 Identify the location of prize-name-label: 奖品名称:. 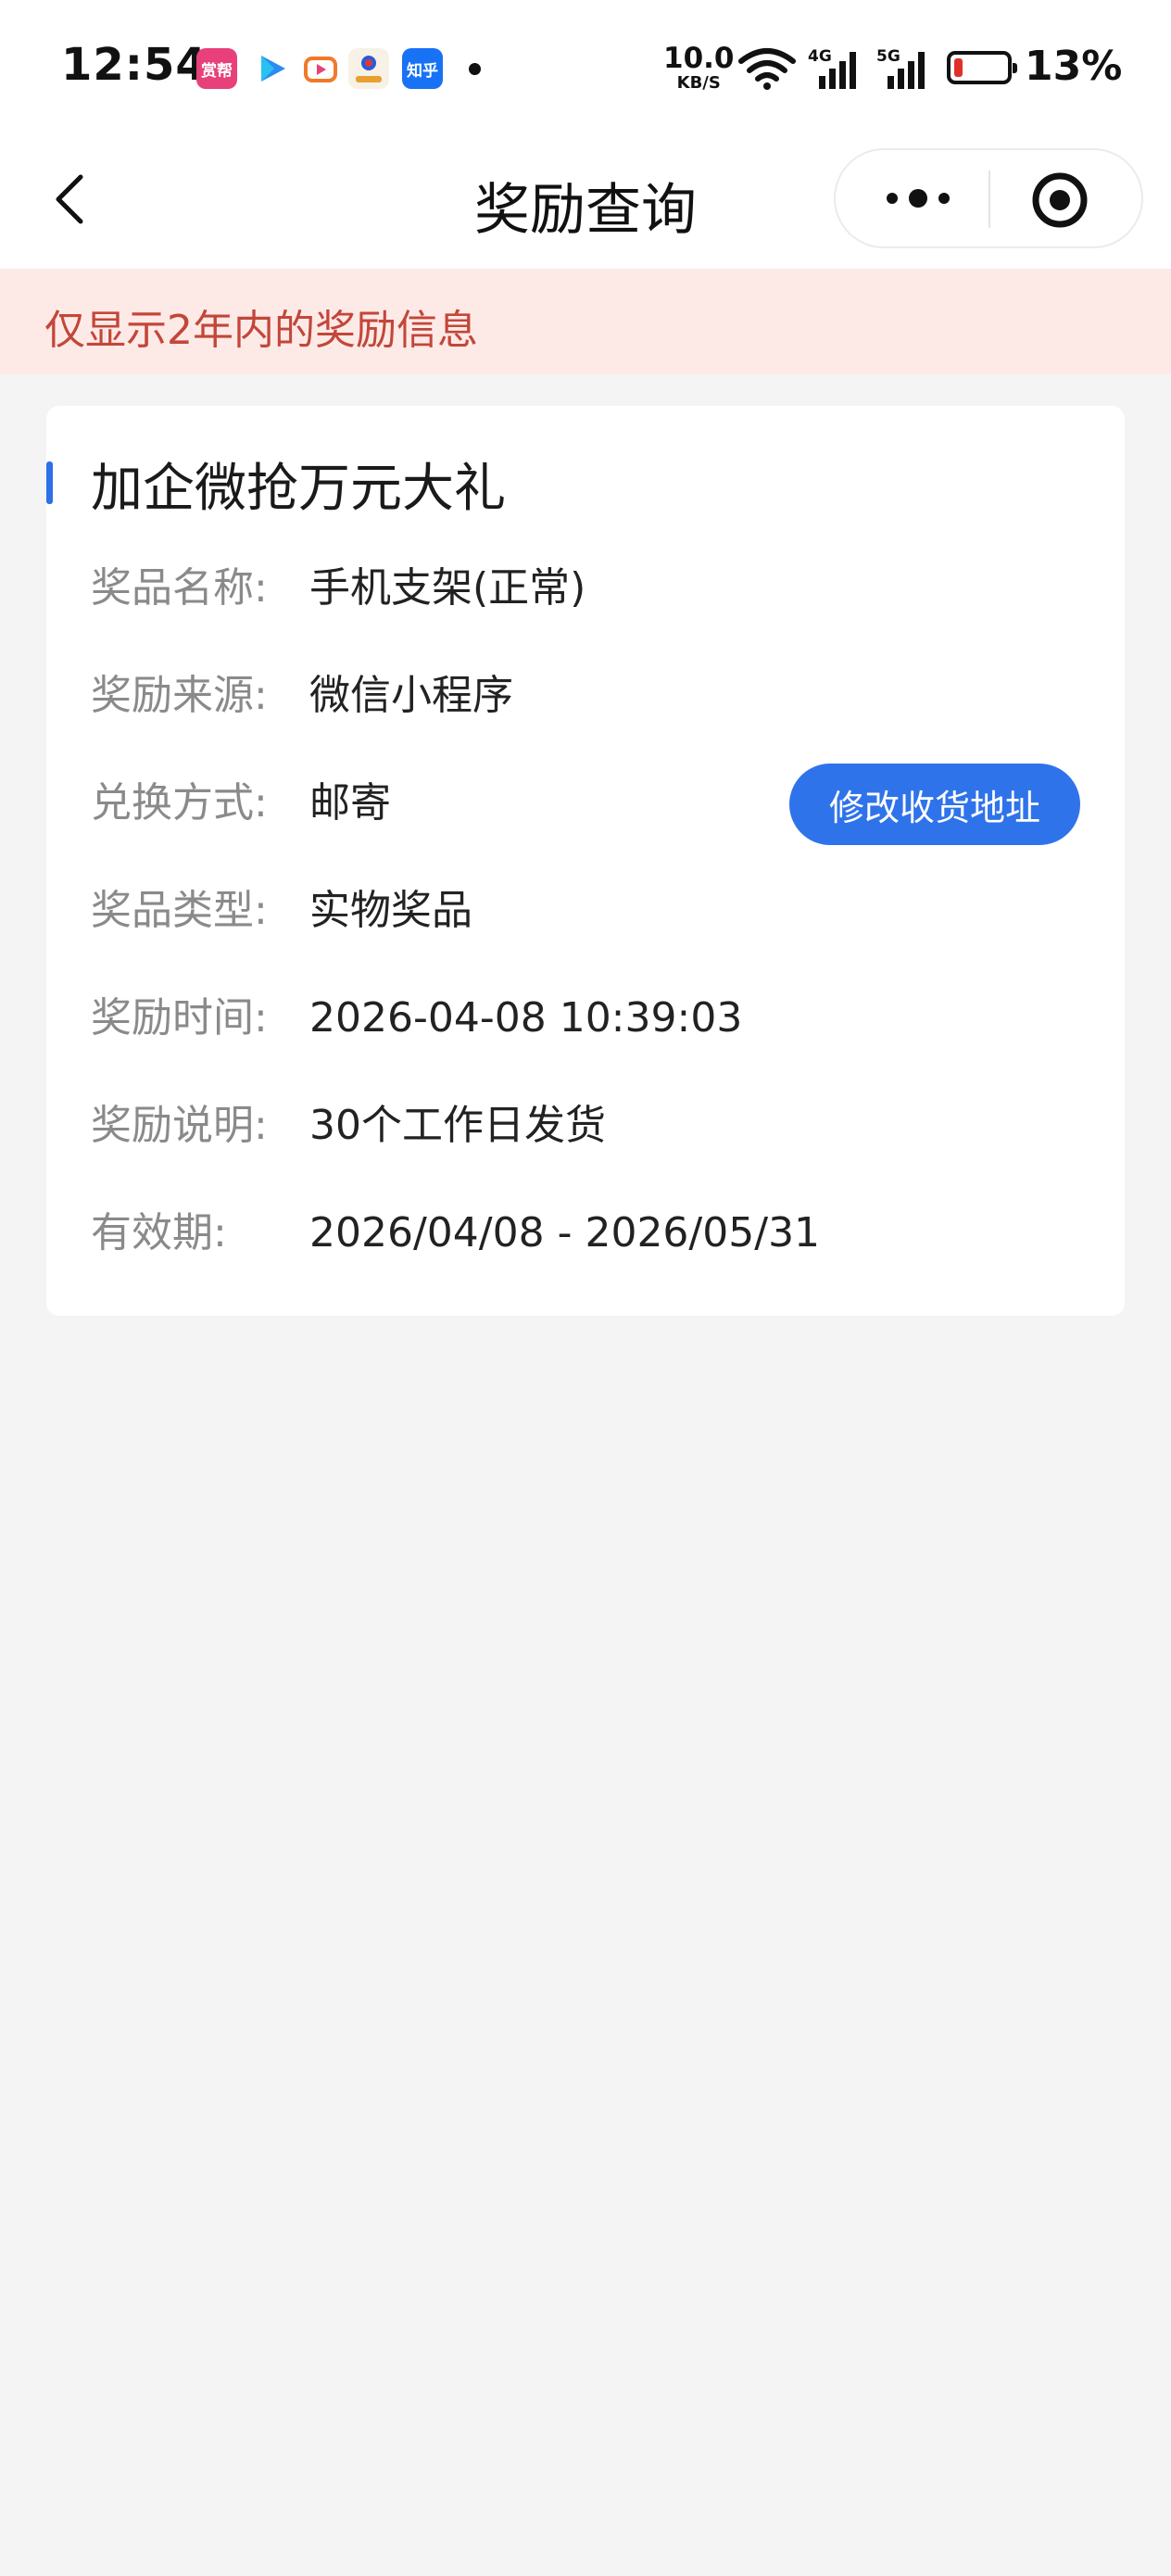
(179, 588).